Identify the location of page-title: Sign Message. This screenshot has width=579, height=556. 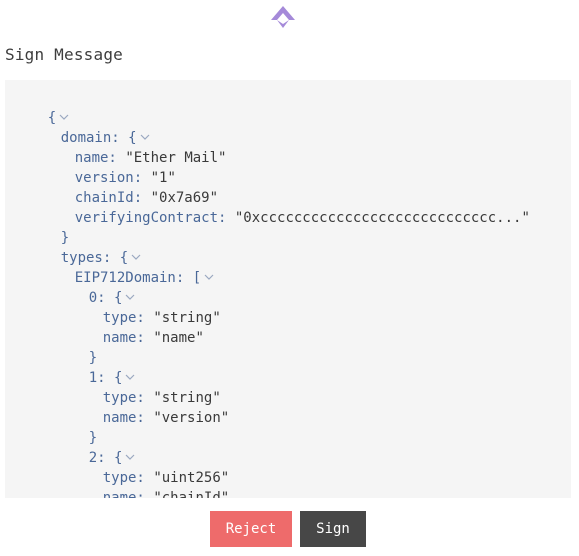
(64, 54).